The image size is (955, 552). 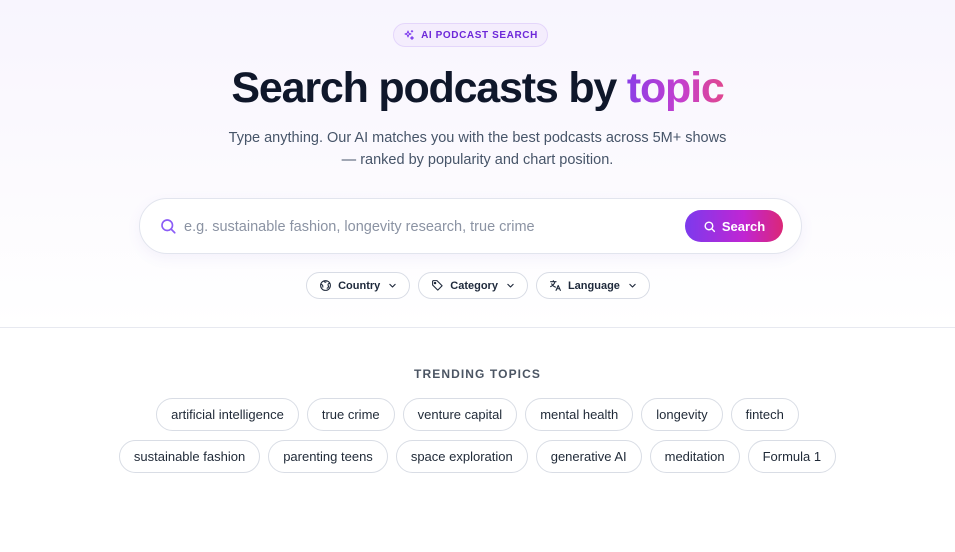 I want to click on search-icon, so click(x=168, y=226).